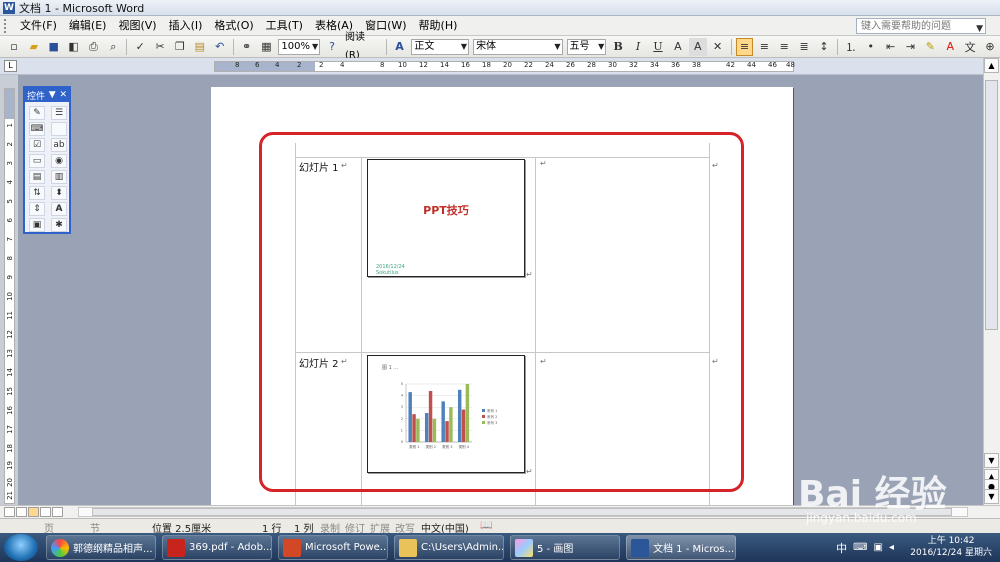 The width and height of the screenshot is (1000, 562). Describe the element at coordinates (486, 525) in the screenshot. I see `spelling-status-icon: 📖` at that location.